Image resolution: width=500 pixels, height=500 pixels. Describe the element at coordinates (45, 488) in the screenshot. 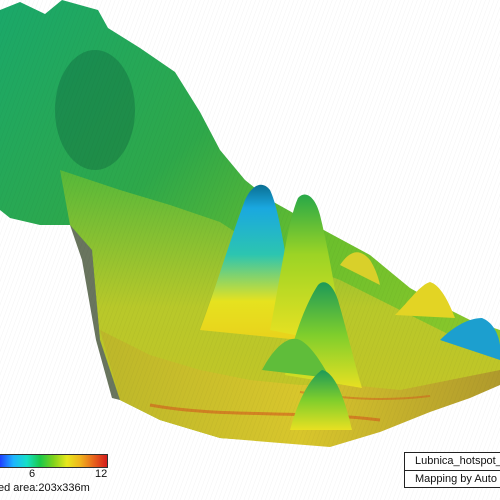

I see `mapped-area-label: ed area:203x336m` at that location.